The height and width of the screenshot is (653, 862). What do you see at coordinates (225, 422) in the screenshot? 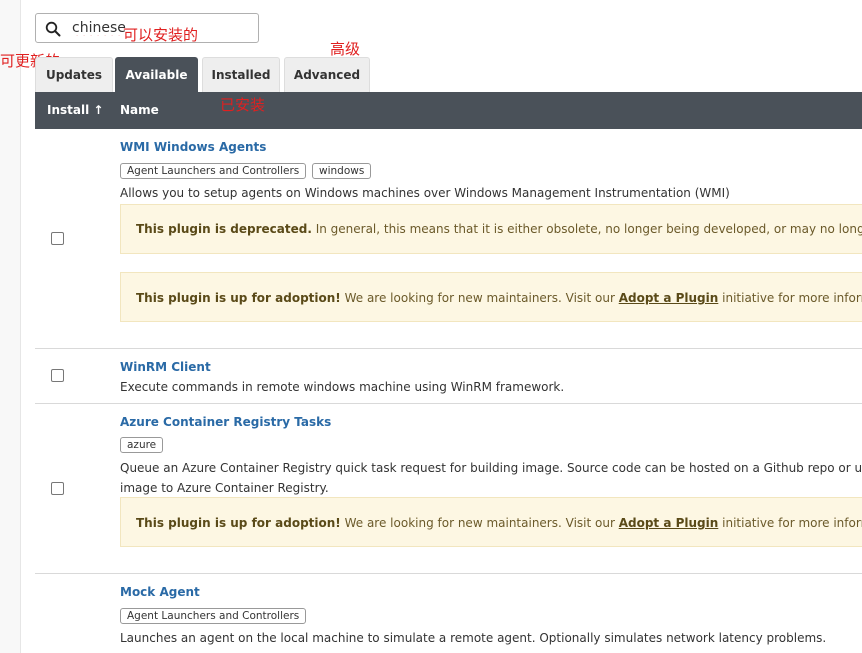
I see `plugin-name-link: Azure Container Registry Tasks` at bounding box center [225, 422].